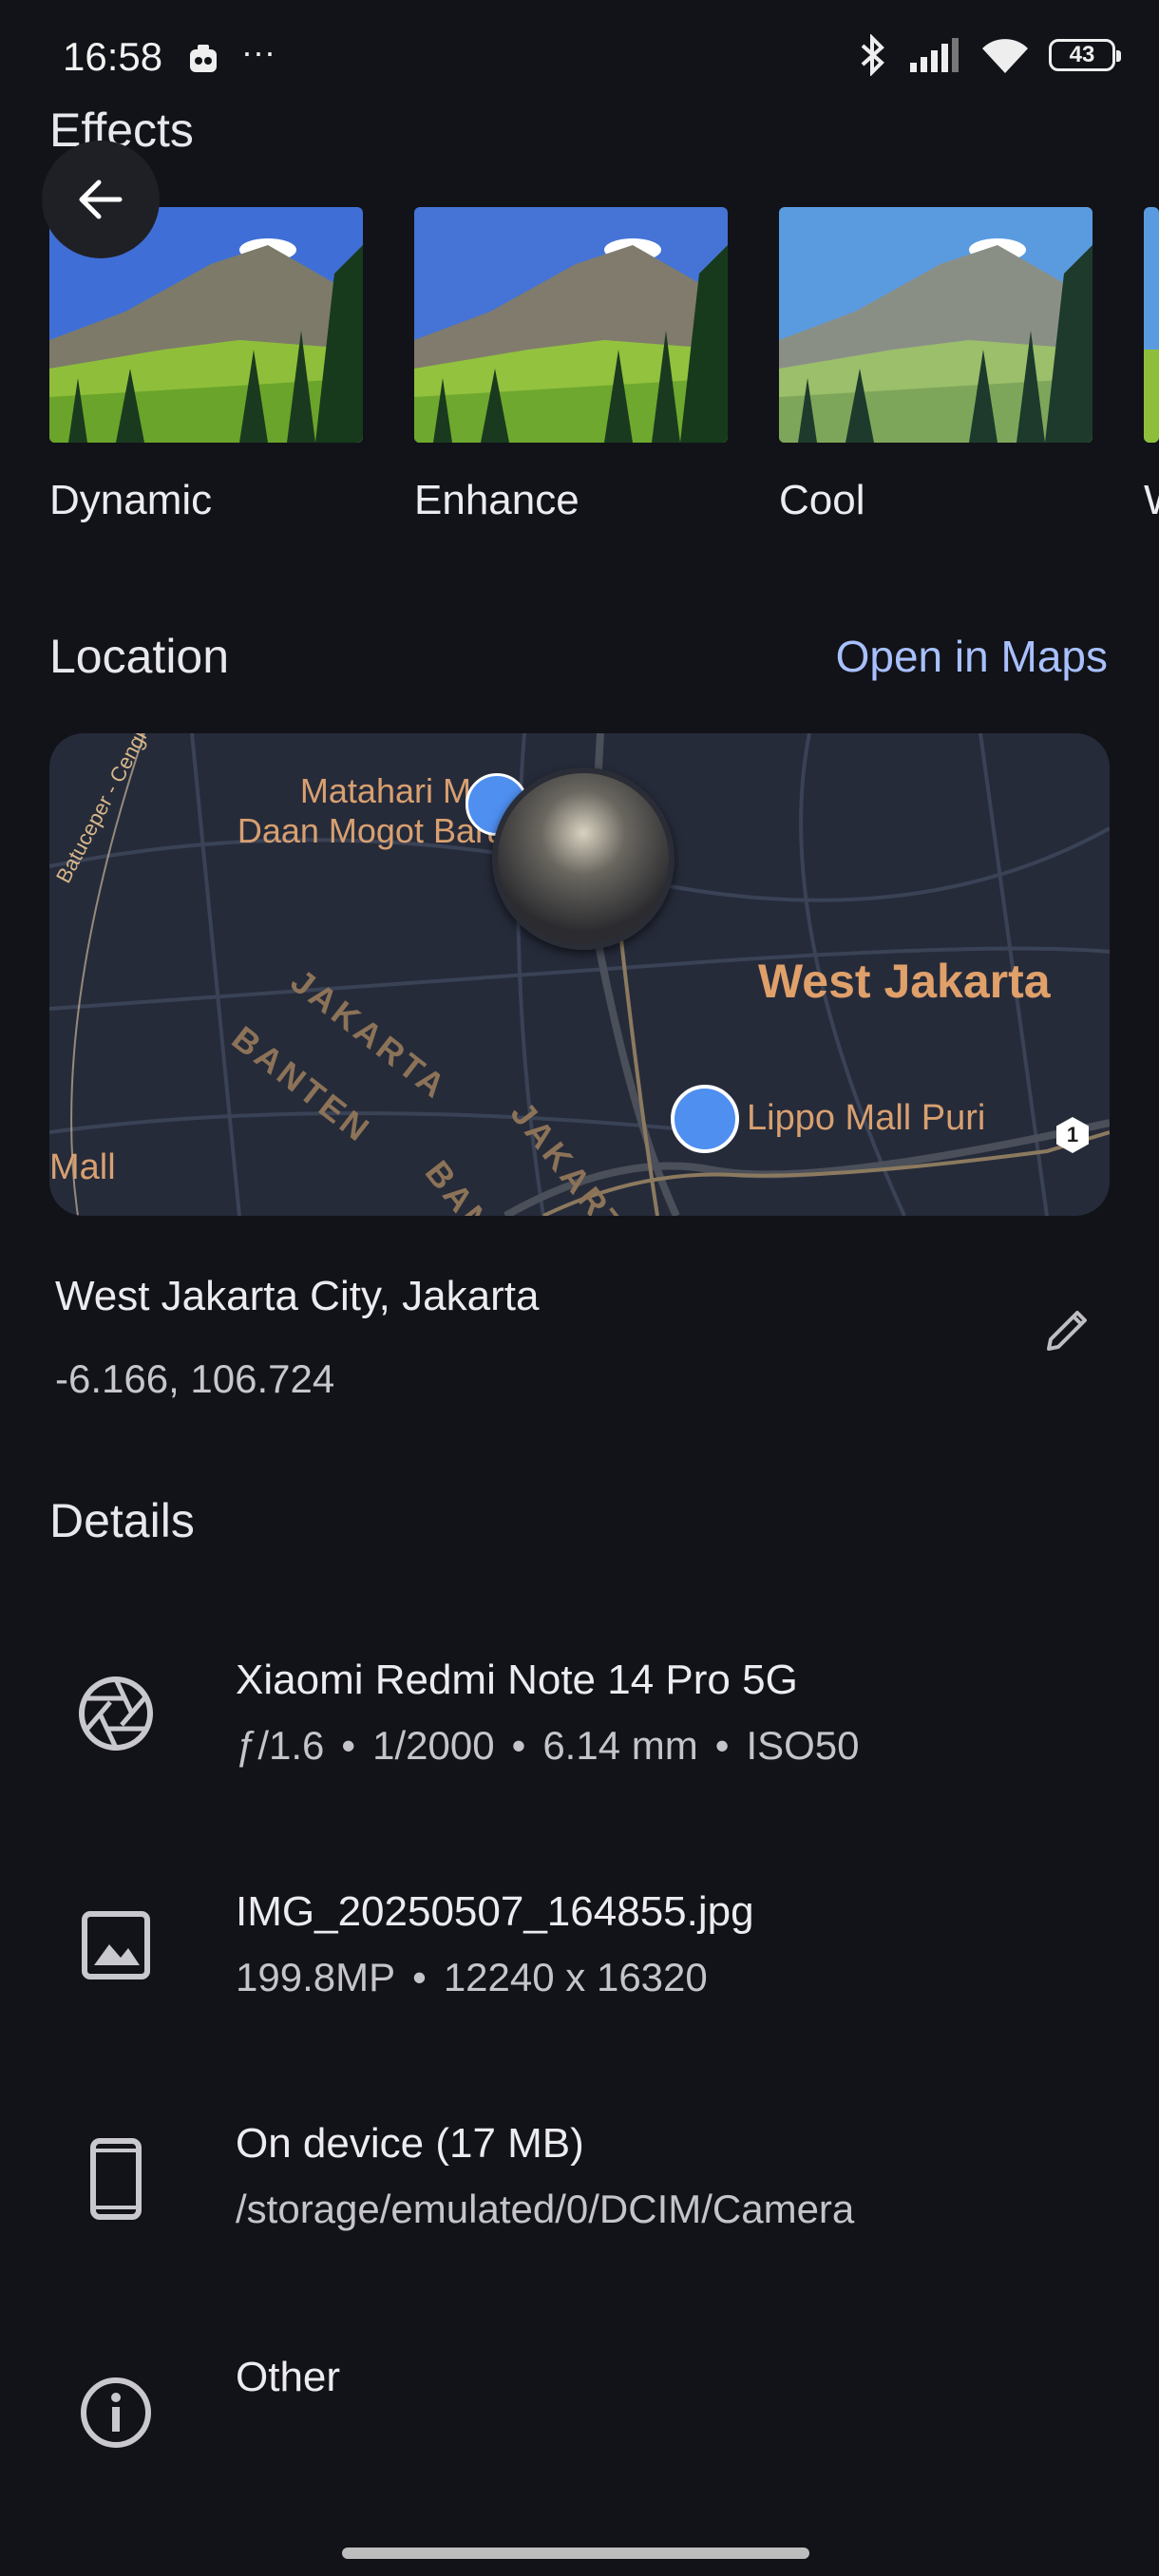 This screenshot has height=2576, width=1159. Describe the element at coordinates (280, 1745) in the screenshot. I see `aperture-value: ƒ/1.6` at that location.